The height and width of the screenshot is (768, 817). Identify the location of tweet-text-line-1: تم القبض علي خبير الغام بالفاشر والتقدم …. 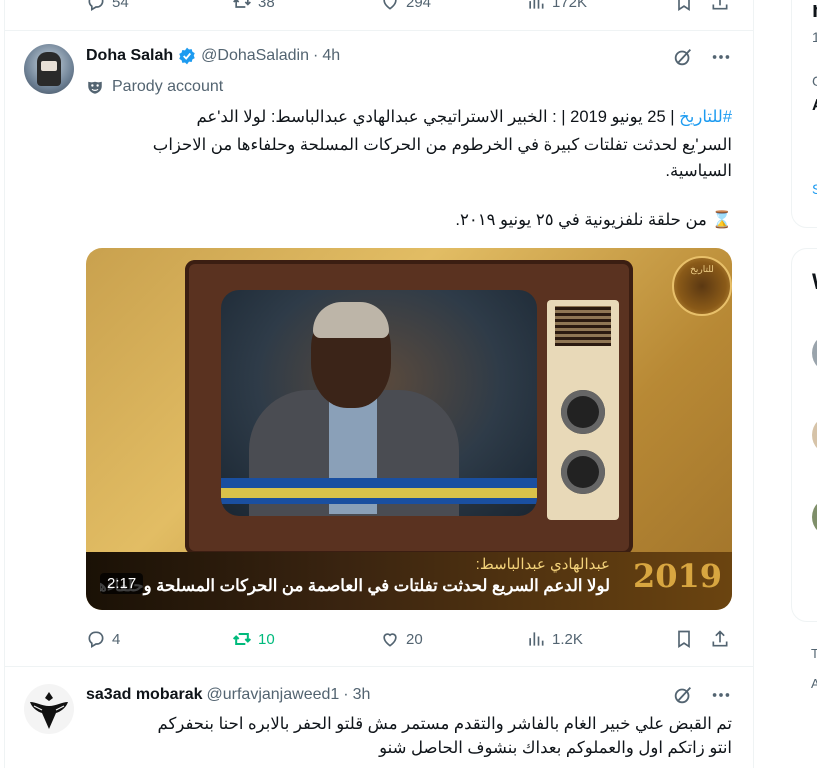
(444, 724).